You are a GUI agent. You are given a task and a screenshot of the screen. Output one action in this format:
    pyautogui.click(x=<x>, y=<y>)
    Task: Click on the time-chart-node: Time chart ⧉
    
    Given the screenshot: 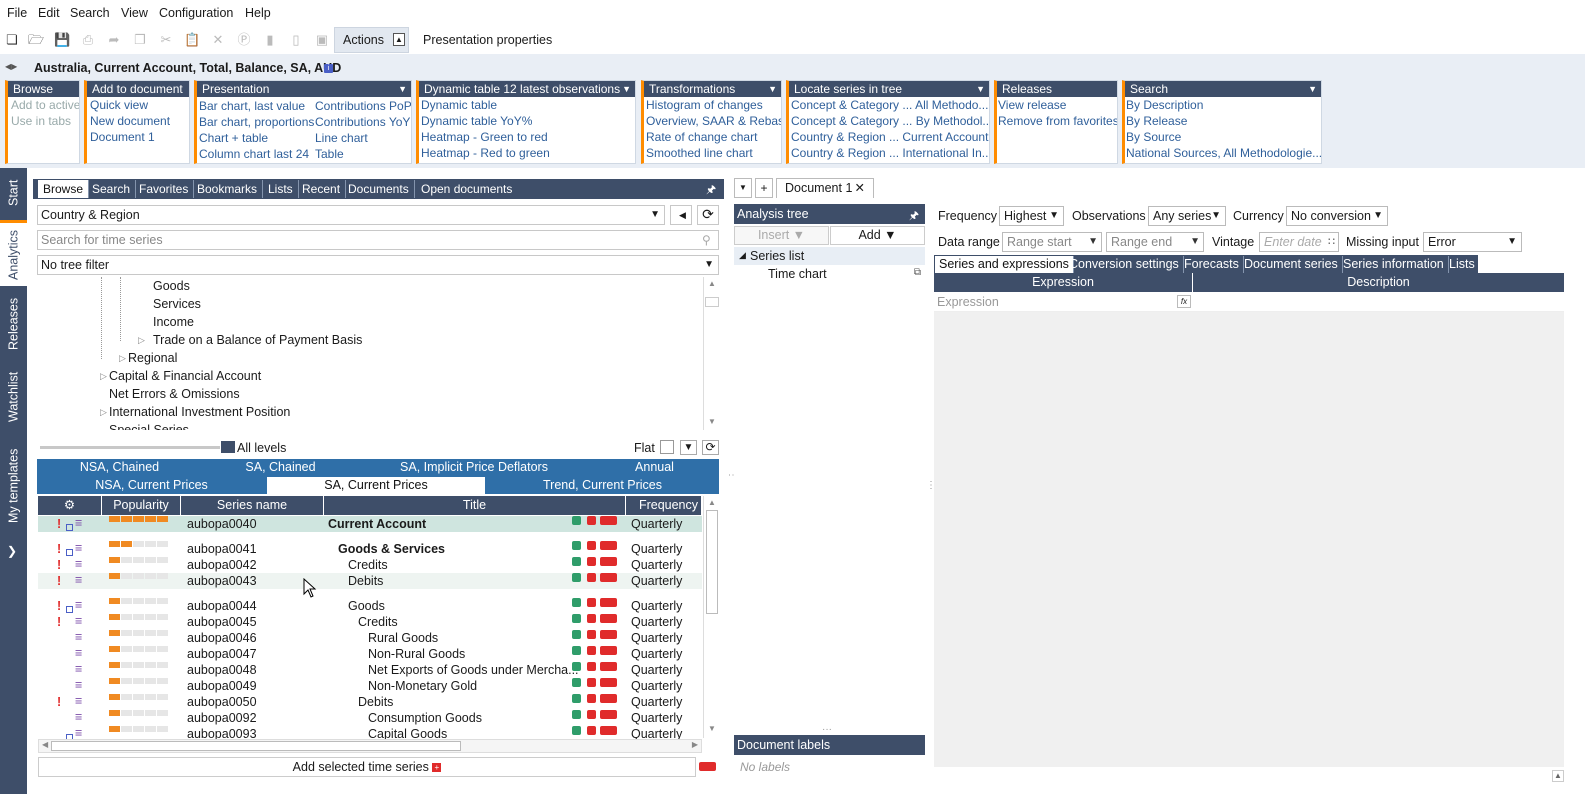 What is the action you would take?
    pyautogui.click(x=829, y=274)
    